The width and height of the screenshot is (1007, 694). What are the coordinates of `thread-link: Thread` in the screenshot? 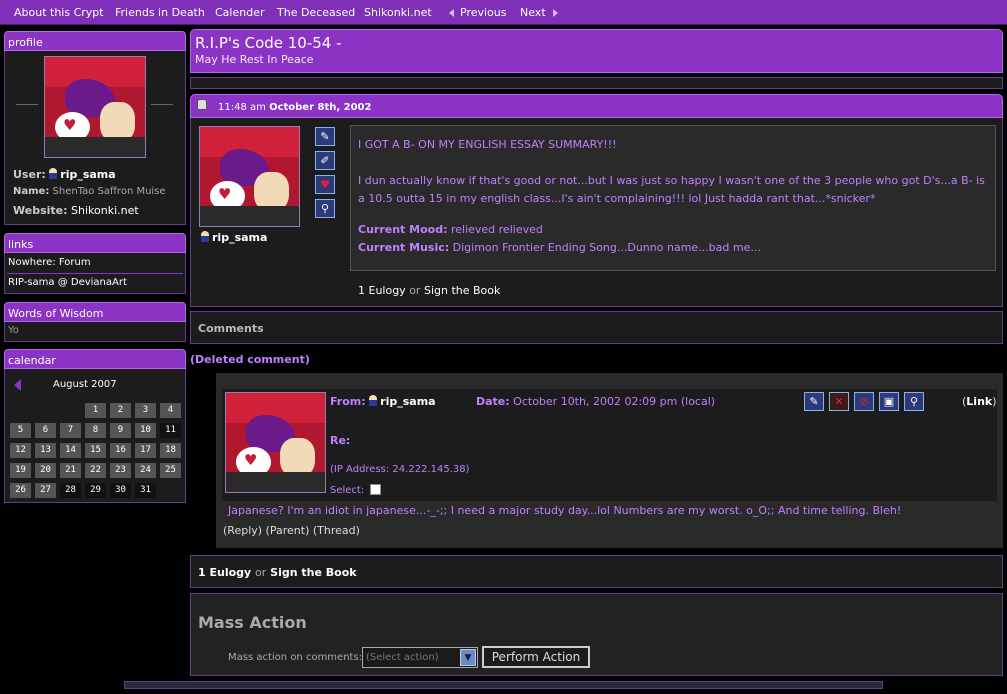 It's located at (336, 530).